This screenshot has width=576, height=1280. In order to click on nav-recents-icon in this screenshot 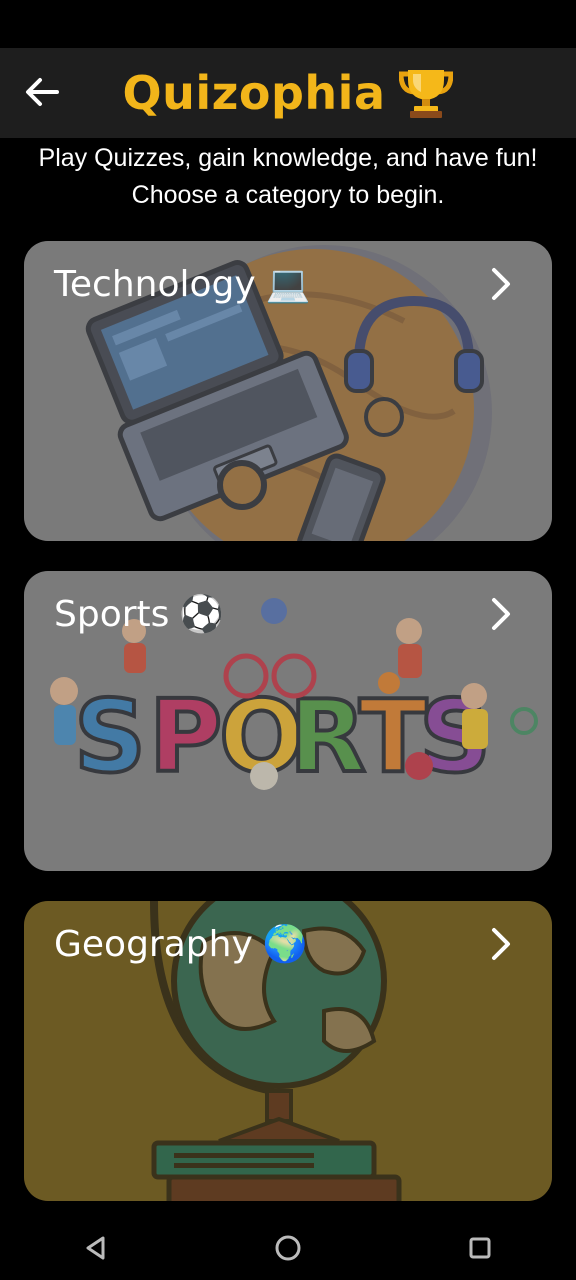, I will do `click(480, 1248)`.